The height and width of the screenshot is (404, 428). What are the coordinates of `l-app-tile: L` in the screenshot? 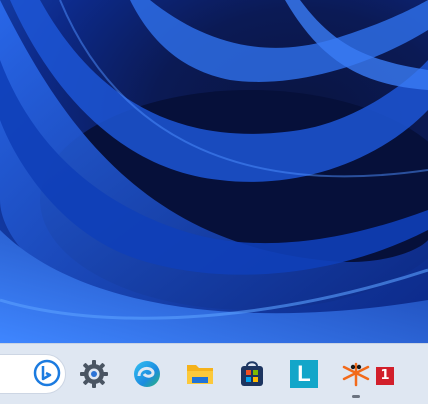 It's located at (304, 374).